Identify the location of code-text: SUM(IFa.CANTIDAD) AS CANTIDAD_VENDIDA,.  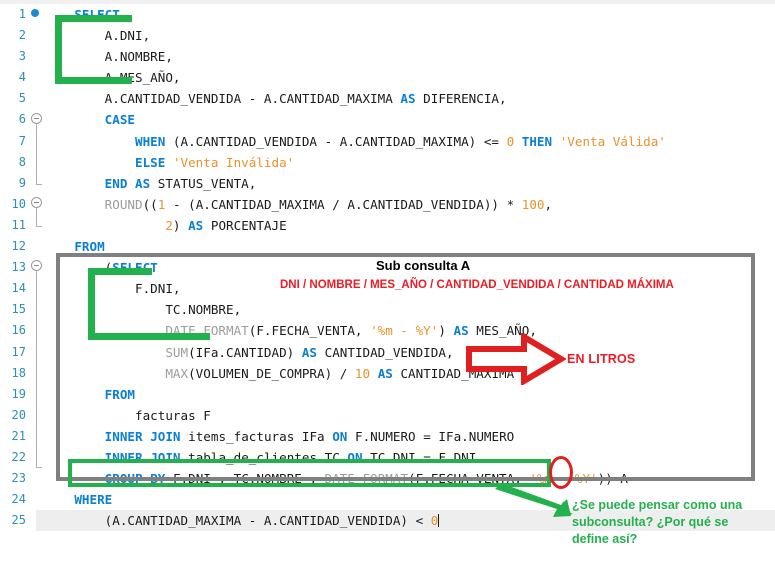
(309, 352).